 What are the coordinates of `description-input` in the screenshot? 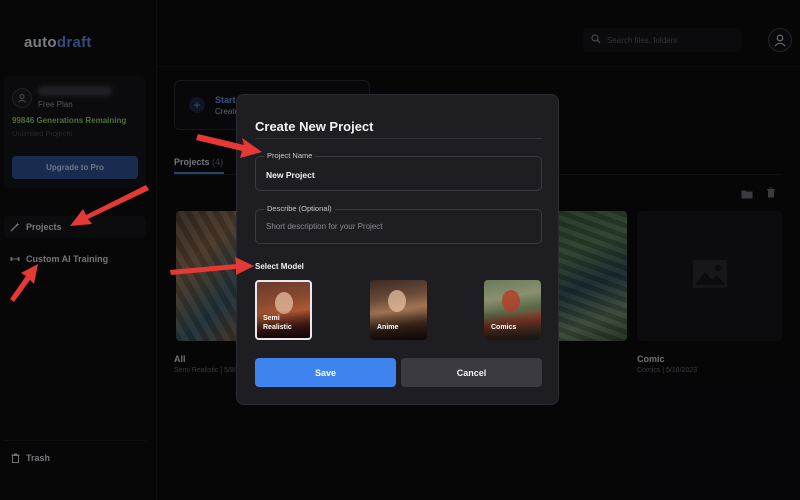 It's located at (396, 226).